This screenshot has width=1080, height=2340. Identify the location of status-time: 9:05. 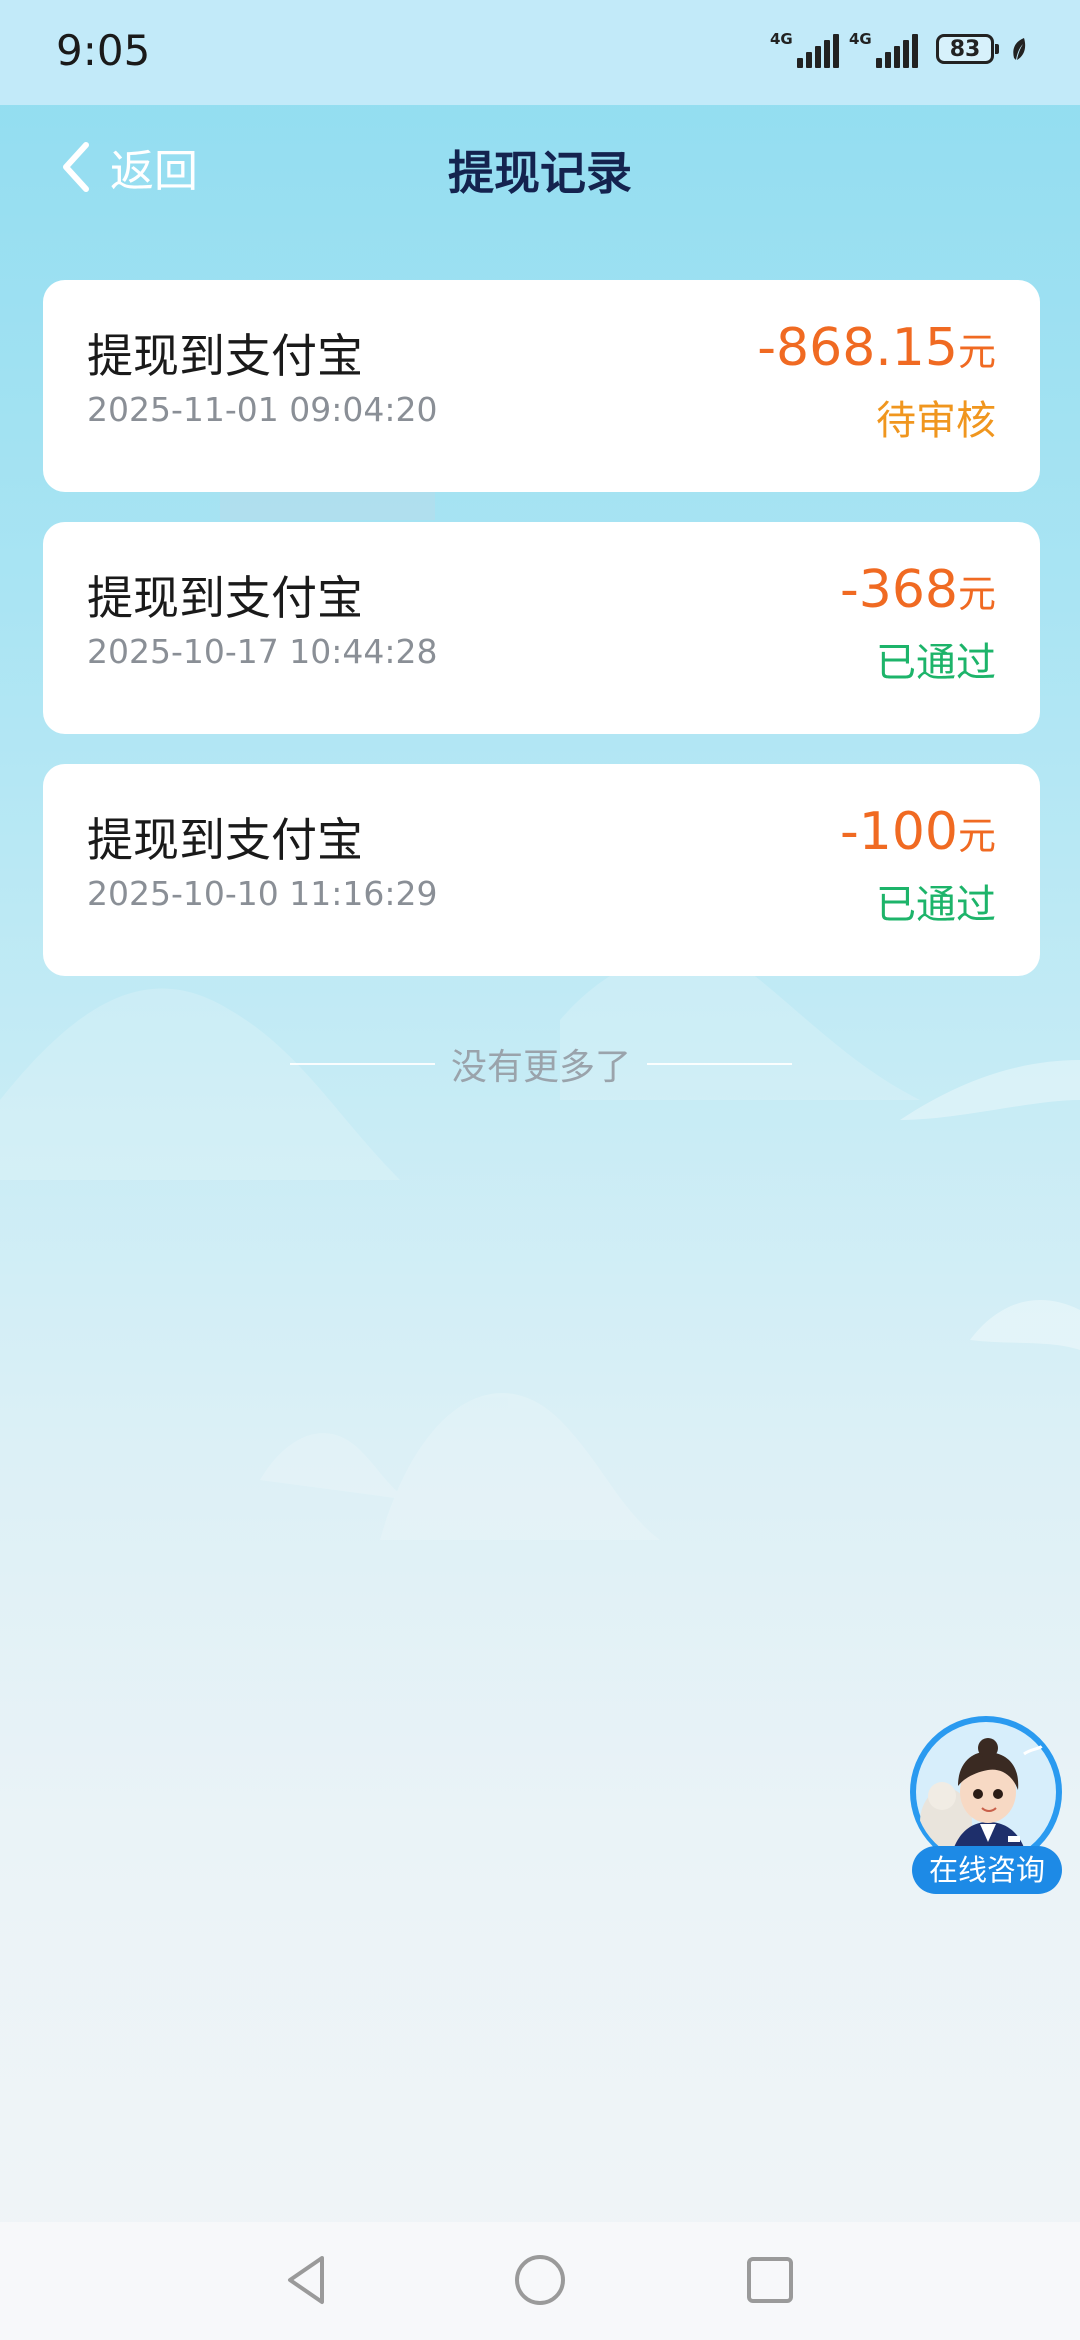
(103, 50).